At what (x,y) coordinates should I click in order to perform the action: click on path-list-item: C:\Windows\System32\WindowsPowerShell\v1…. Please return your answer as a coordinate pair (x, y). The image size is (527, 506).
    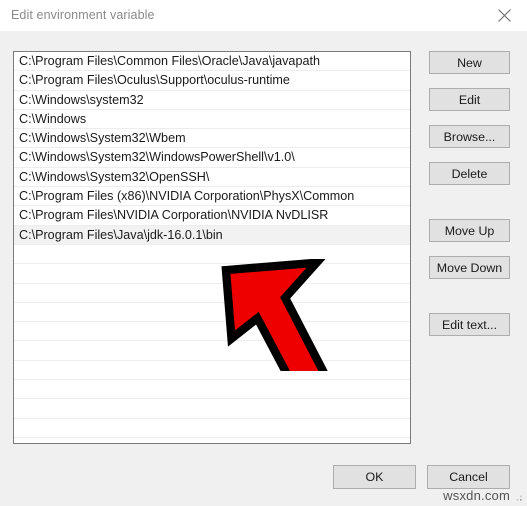
    Looking at the image, I should click on (212, 158).